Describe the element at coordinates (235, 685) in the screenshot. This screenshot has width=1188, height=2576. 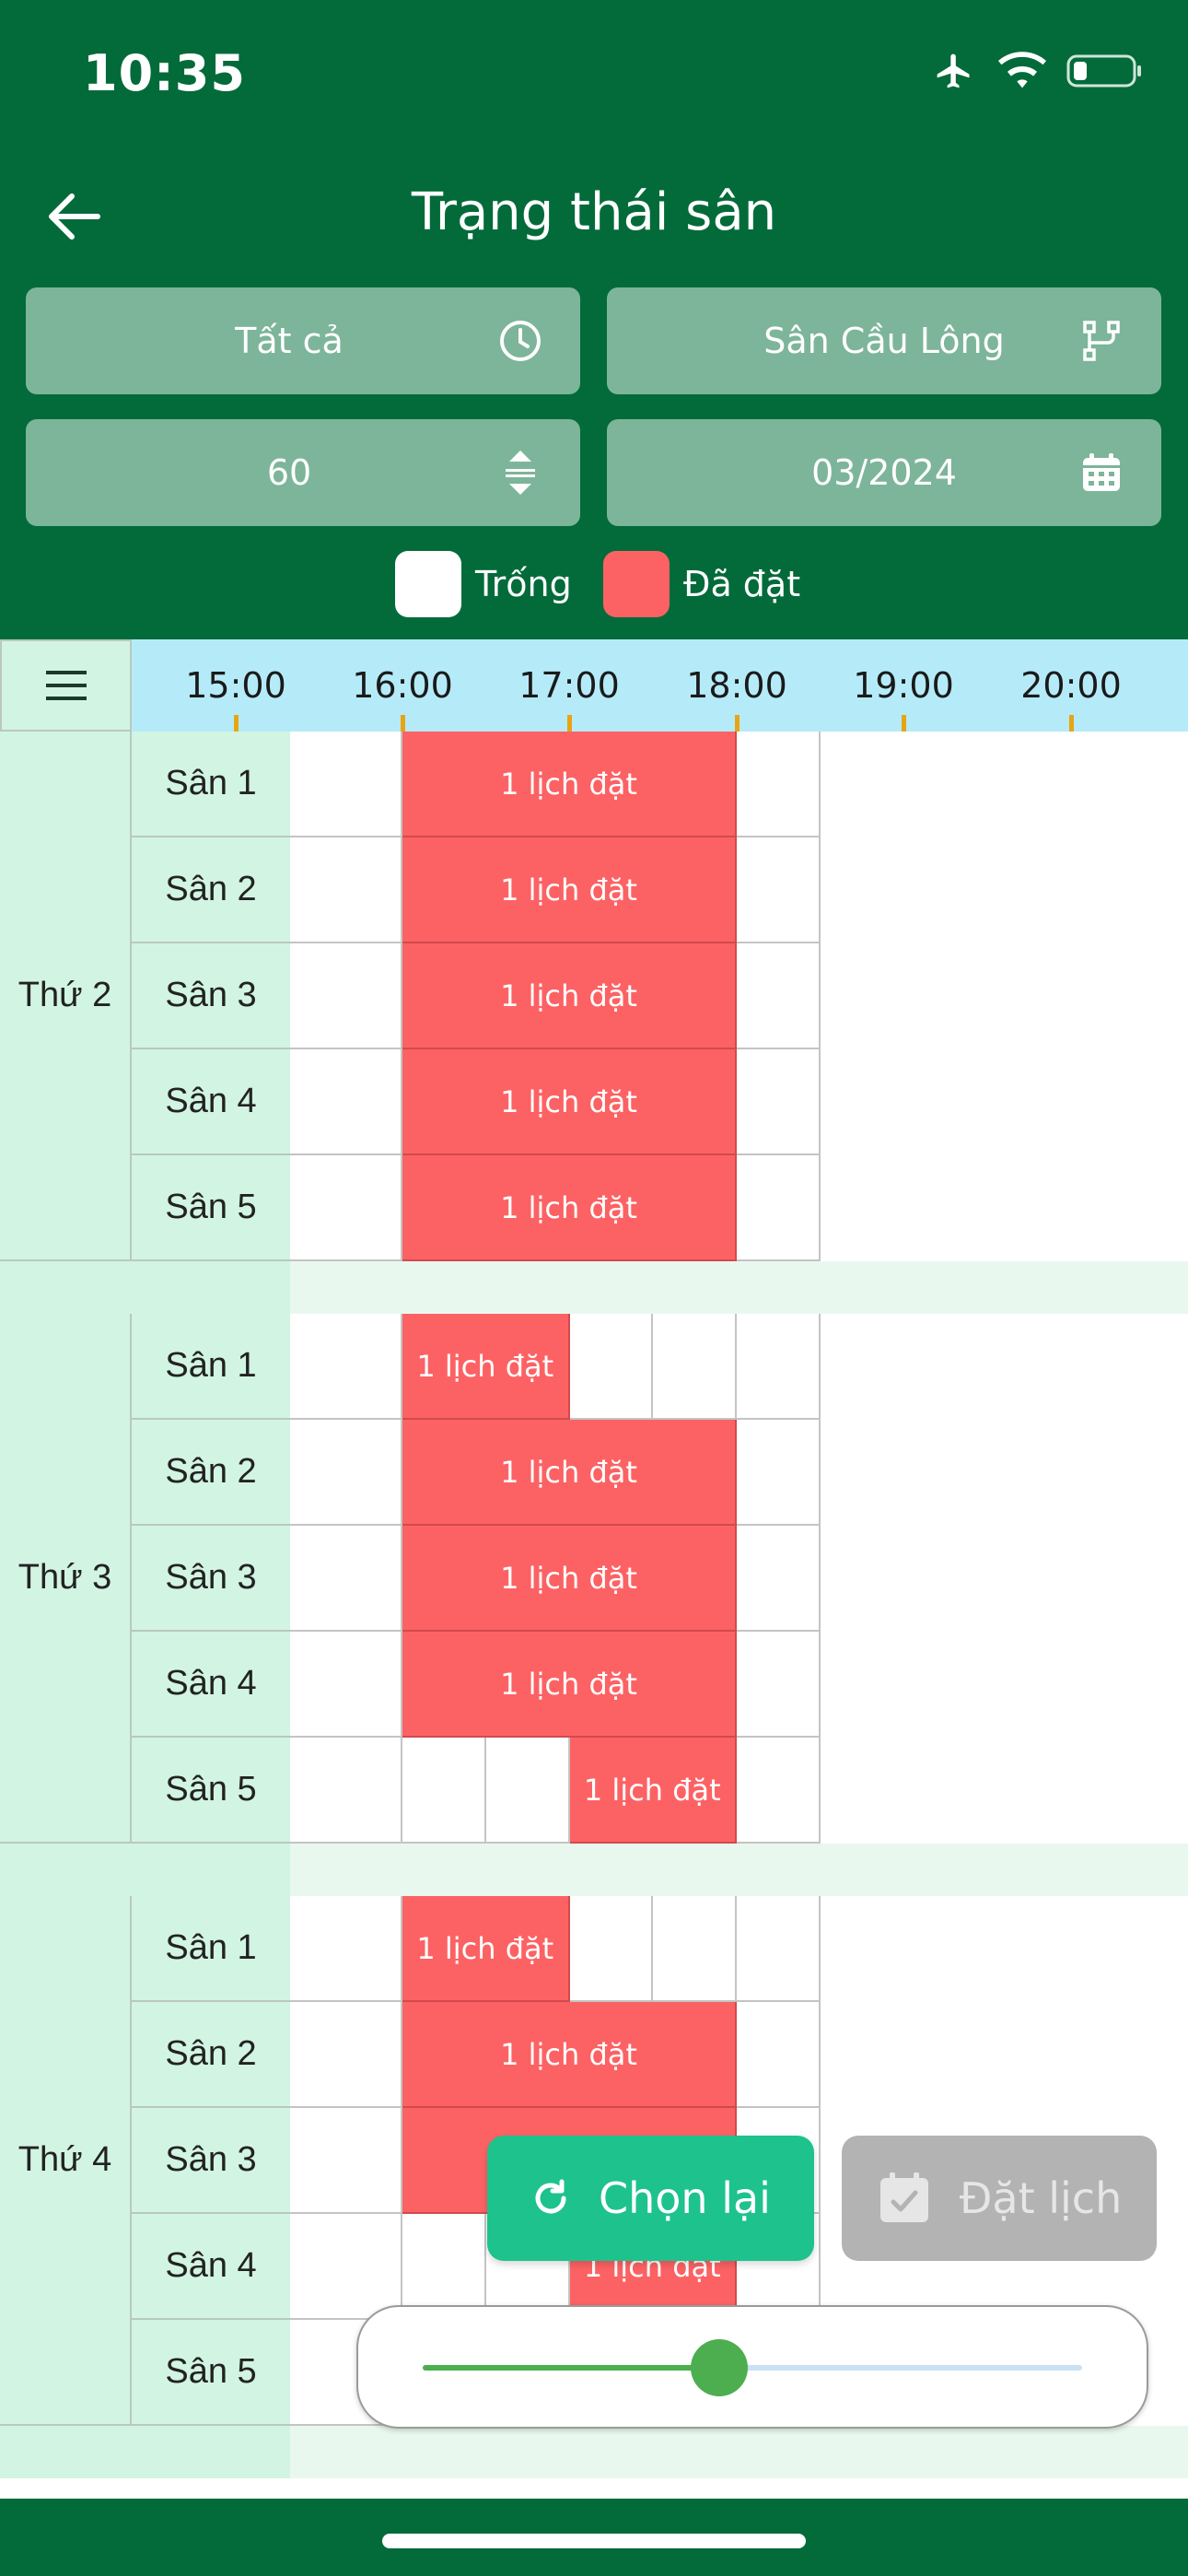
I see `time-slot-label: 15:00` at that location.